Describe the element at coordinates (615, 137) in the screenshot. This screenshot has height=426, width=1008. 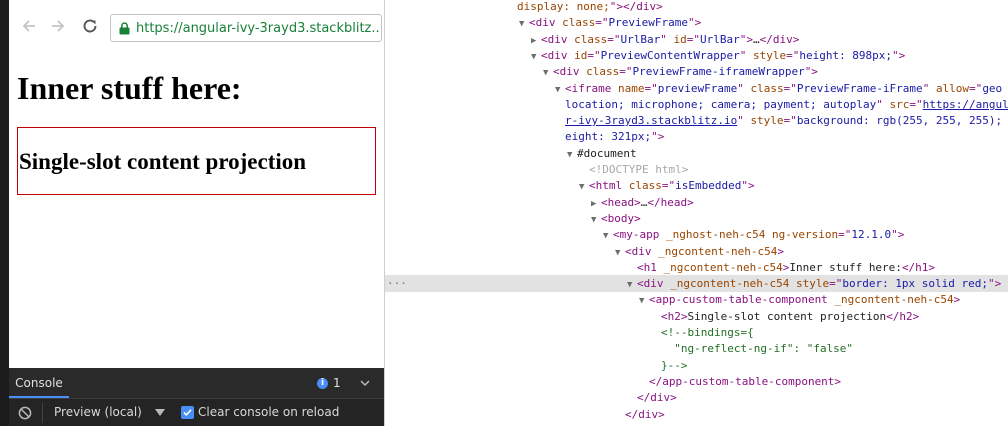
I see `dom-node-markup: eight: 321px;">` at that location.